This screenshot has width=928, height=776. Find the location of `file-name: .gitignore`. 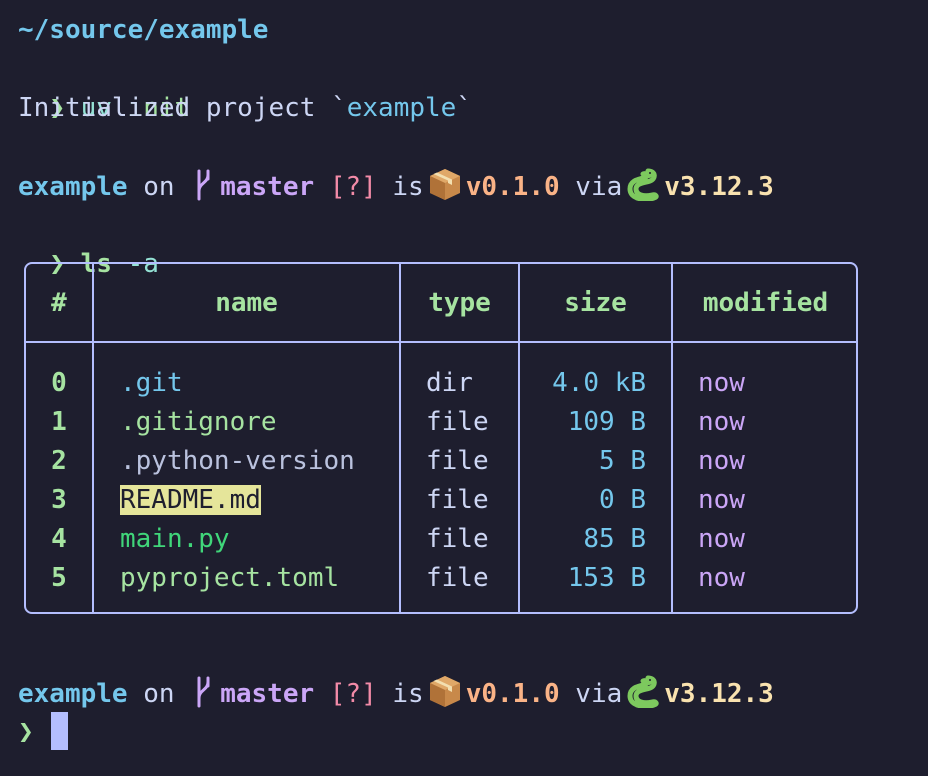

file-name: .gitignore is located at coordinates (198, 422).